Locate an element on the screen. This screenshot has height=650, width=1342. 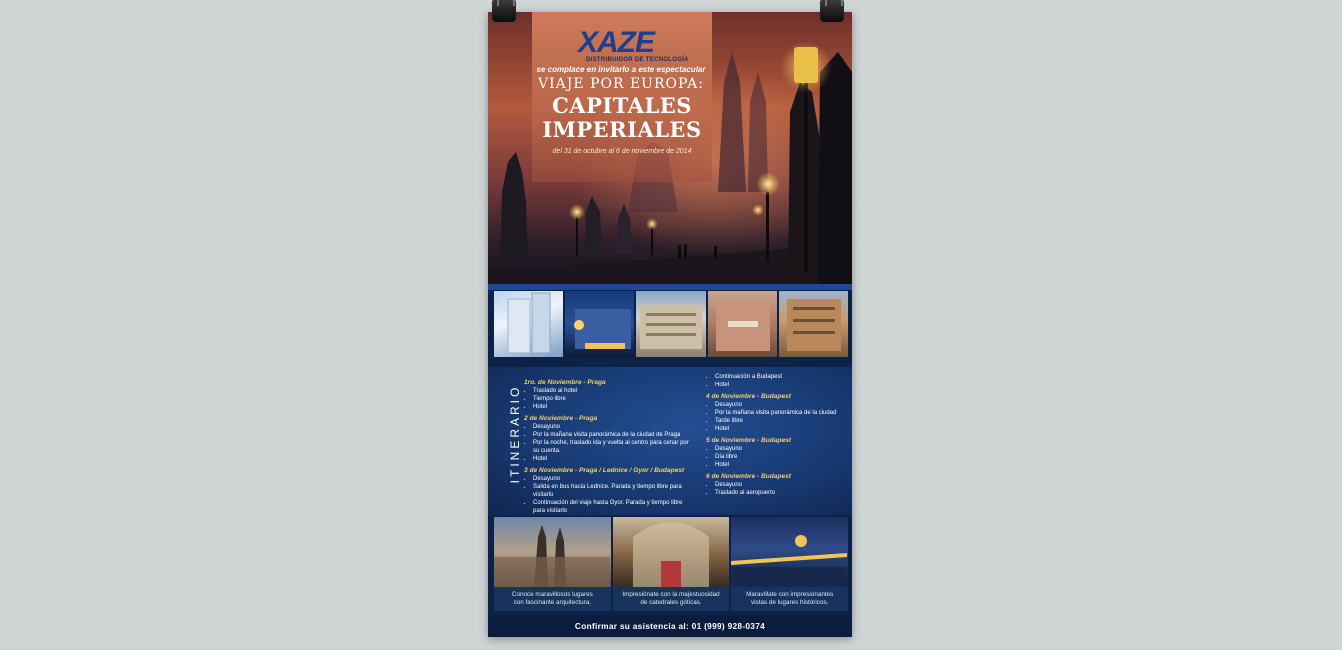
gallery-caption: vistas de lugares históricos. is located at coordinates (790, 602).